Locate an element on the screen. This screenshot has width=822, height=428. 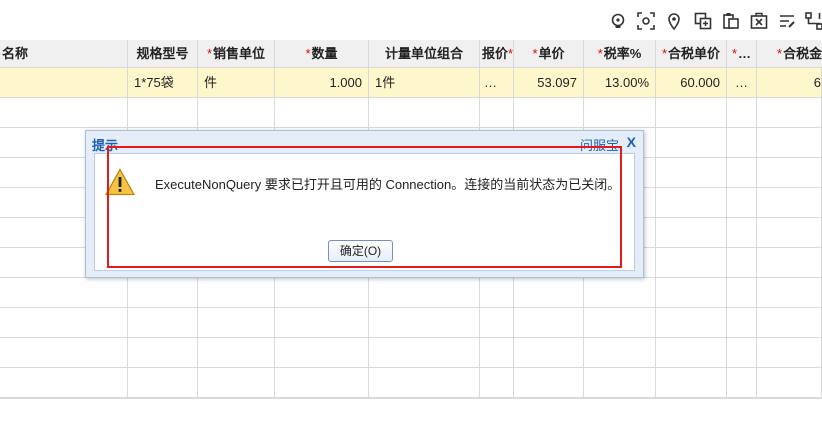
cell-tax-price: 60.000 is located at coordinates (691, 83).